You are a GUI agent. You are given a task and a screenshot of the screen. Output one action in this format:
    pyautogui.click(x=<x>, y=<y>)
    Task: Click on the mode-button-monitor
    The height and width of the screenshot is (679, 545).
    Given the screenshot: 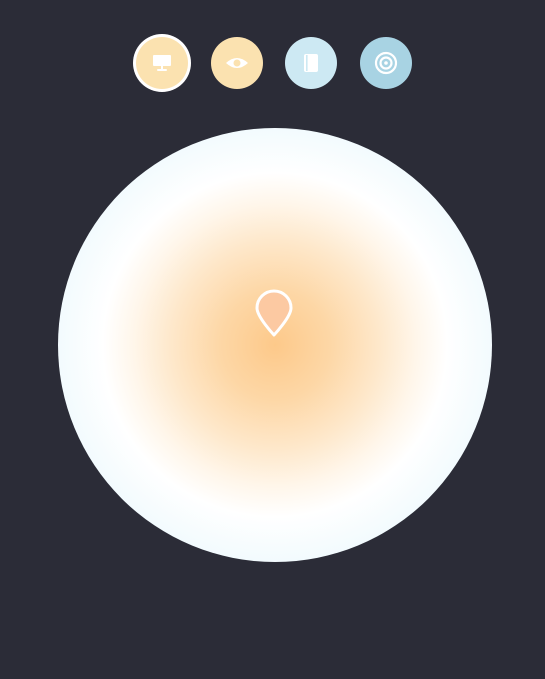 What is the action you would take?
    pyautogui.click(x=162, y=63)
    